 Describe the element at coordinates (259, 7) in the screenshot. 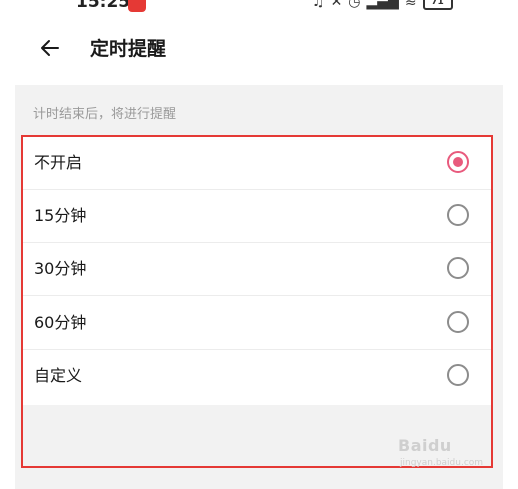

I see `status-bar: 15:25 ♫ ✕ ◷ ▂▄▆ ≋ 71` at that location.